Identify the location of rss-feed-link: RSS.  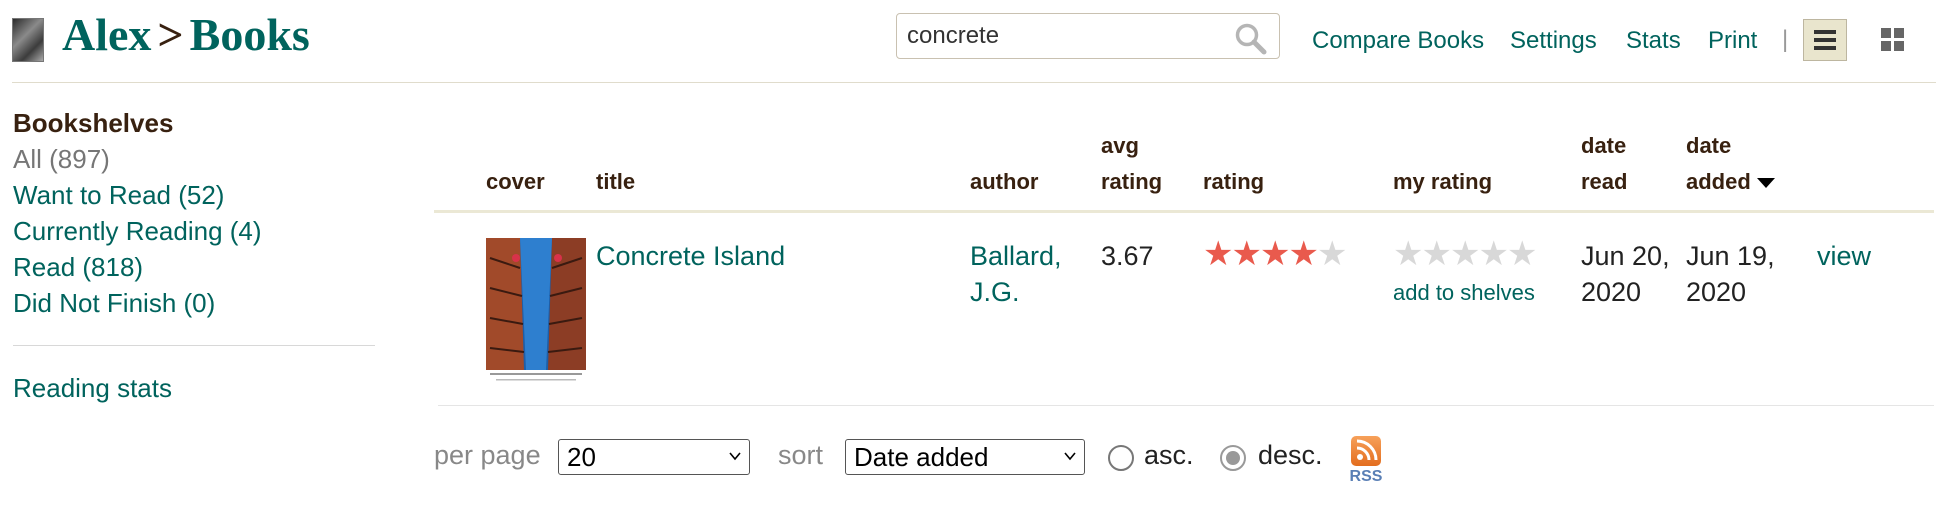
(1366, 462).